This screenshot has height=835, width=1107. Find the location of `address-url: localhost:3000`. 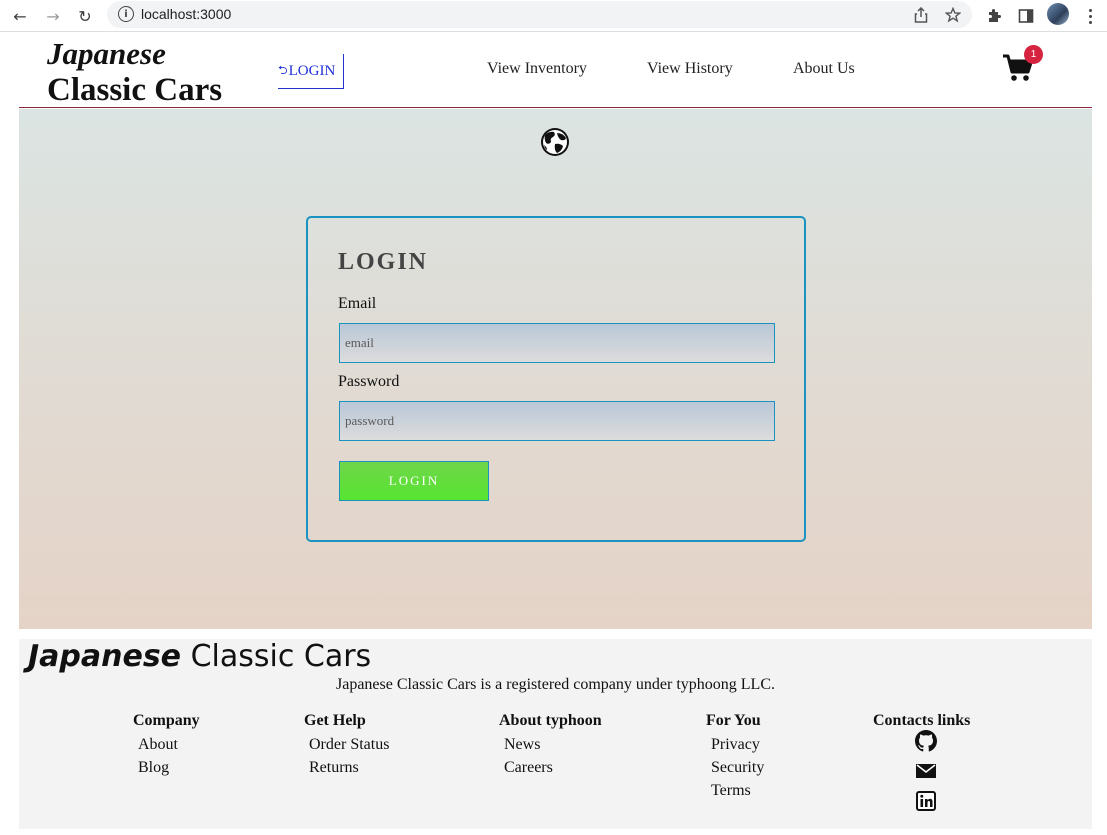

address-url: localhost:3000 is located at coordinates (186, 14).